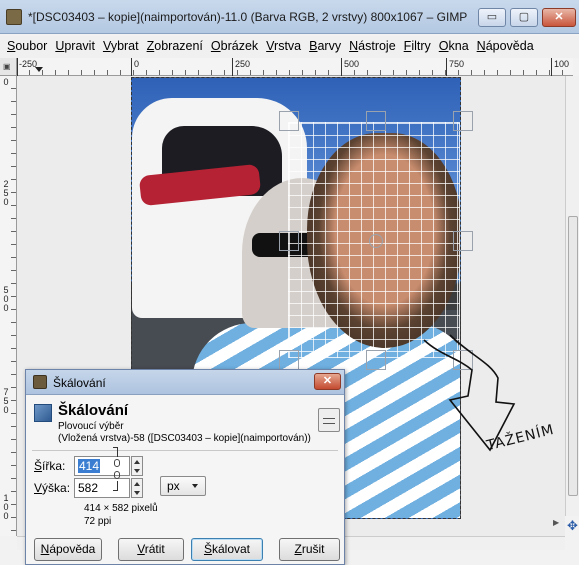  I want to click on scale-handle-top, so click(376, 121).